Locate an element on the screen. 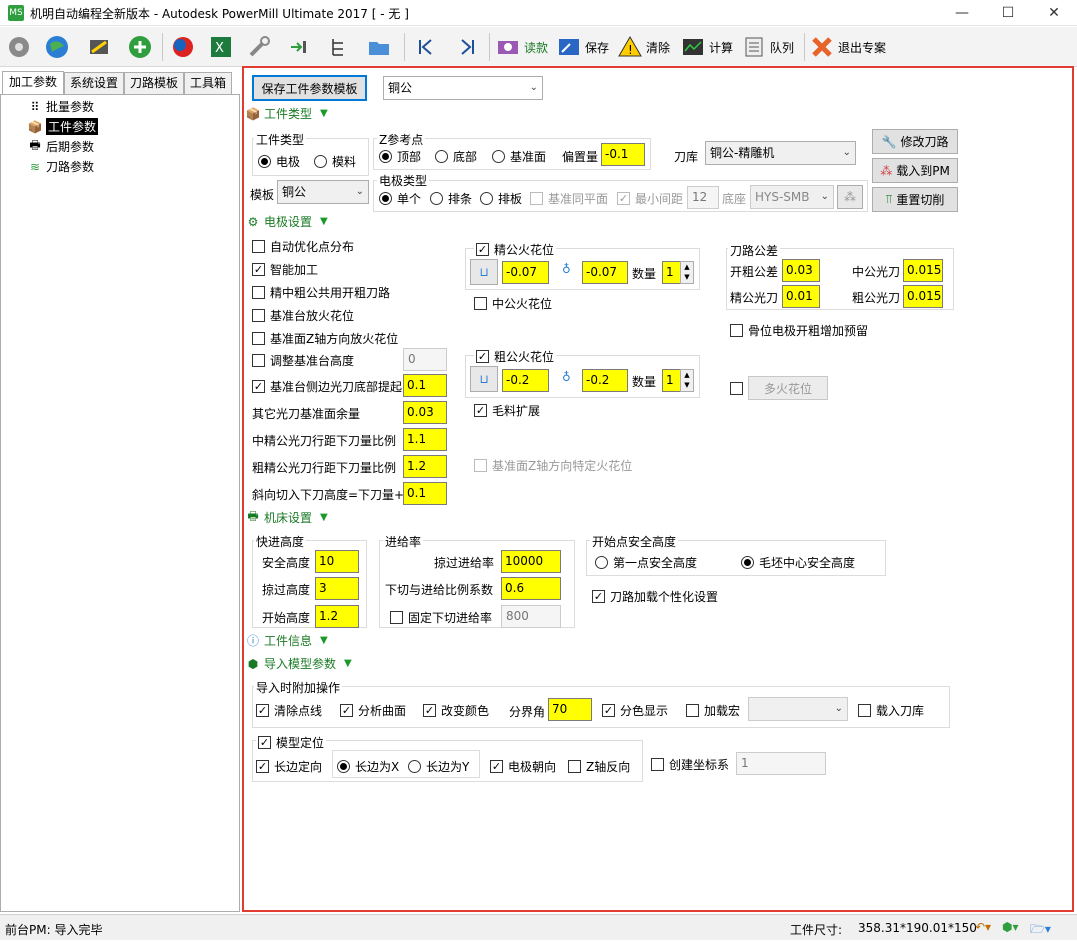  checkbox-color-show: ✓ 分色显示 is located at coordinates (635, 710).